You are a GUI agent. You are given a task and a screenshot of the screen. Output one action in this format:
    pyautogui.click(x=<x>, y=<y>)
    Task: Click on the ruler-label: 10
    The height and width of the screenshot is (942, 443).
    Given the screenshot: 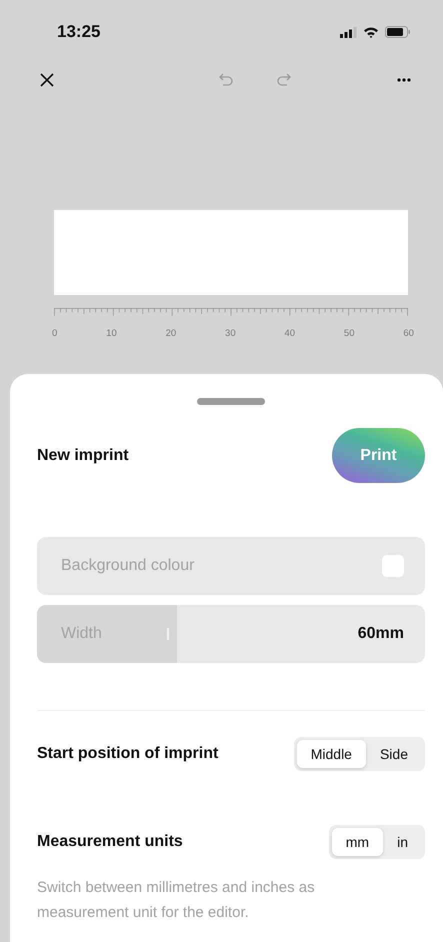 What is the action you would take?
    pyautogui.click(x=111, y=333)
    